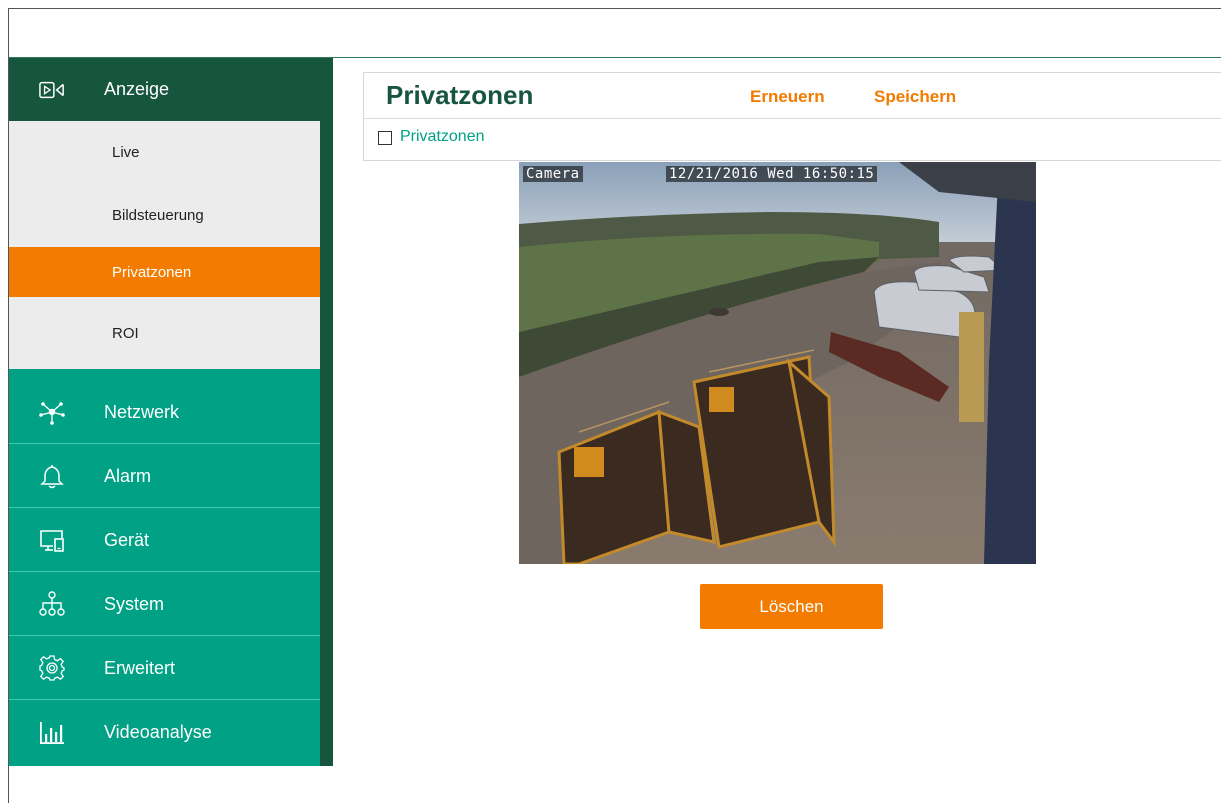 The height and width of the screenshot is (803, 1221). I want to click on sidebar-item-system: System, so click(164, 604).